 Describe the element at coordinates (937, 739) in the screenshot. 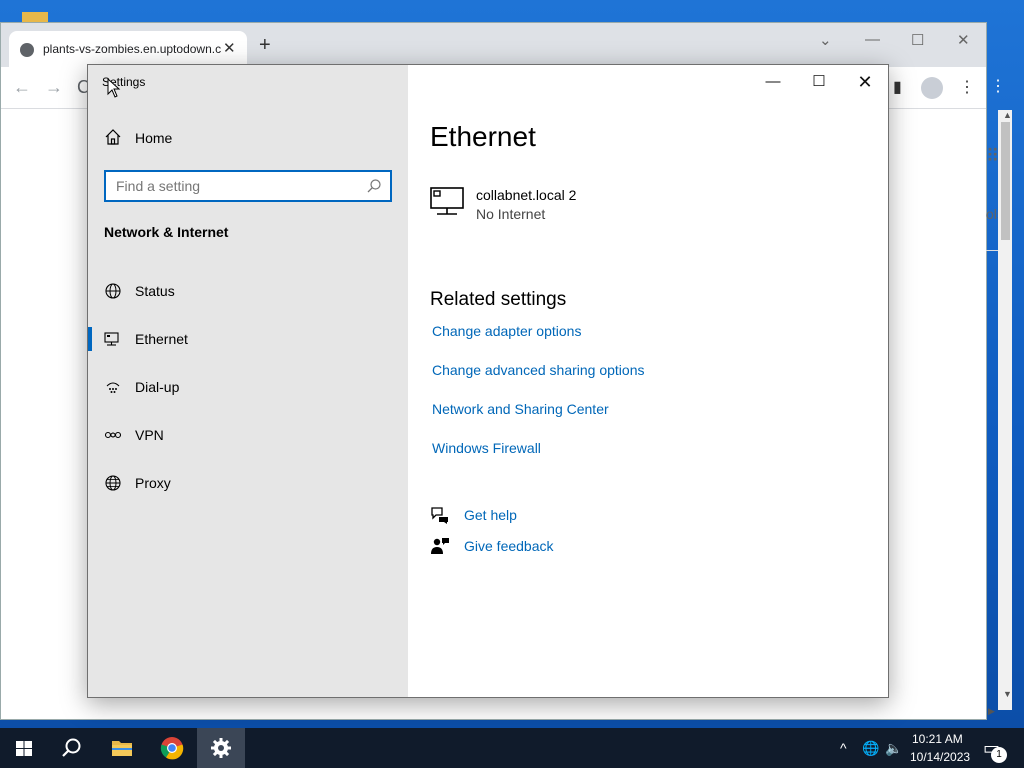

I see `clock-time: 10:21 AM` at that location.